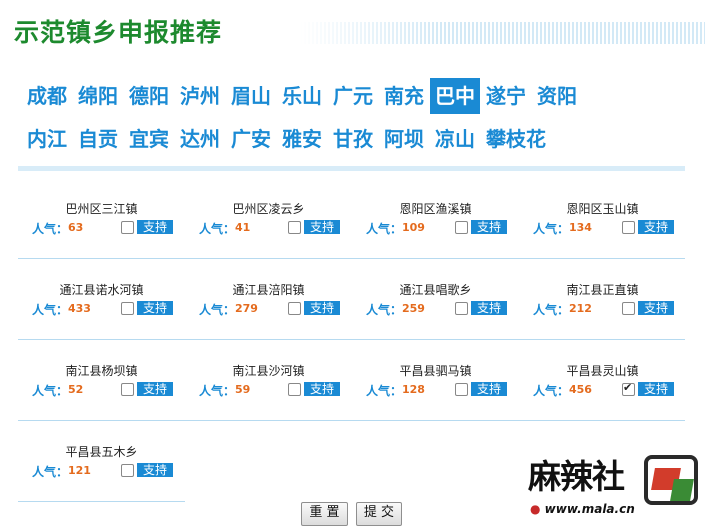 The height and width of the screenshot is (532, 705). I want to click on city-tab: 攀枝花, so click(516, 139).